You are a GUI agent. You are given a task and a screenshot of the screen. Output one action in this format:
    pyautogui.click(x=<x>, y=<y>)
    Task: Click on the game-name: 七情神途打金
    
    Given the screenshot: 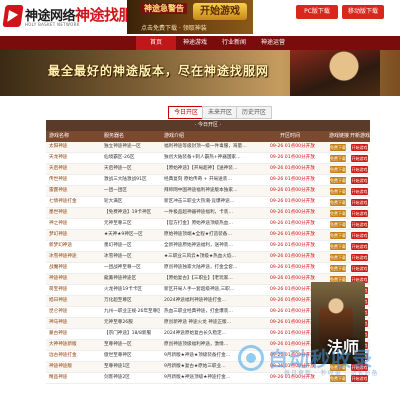 What is the action you would take?
    pyautogui.click(x=75, y=202)
    